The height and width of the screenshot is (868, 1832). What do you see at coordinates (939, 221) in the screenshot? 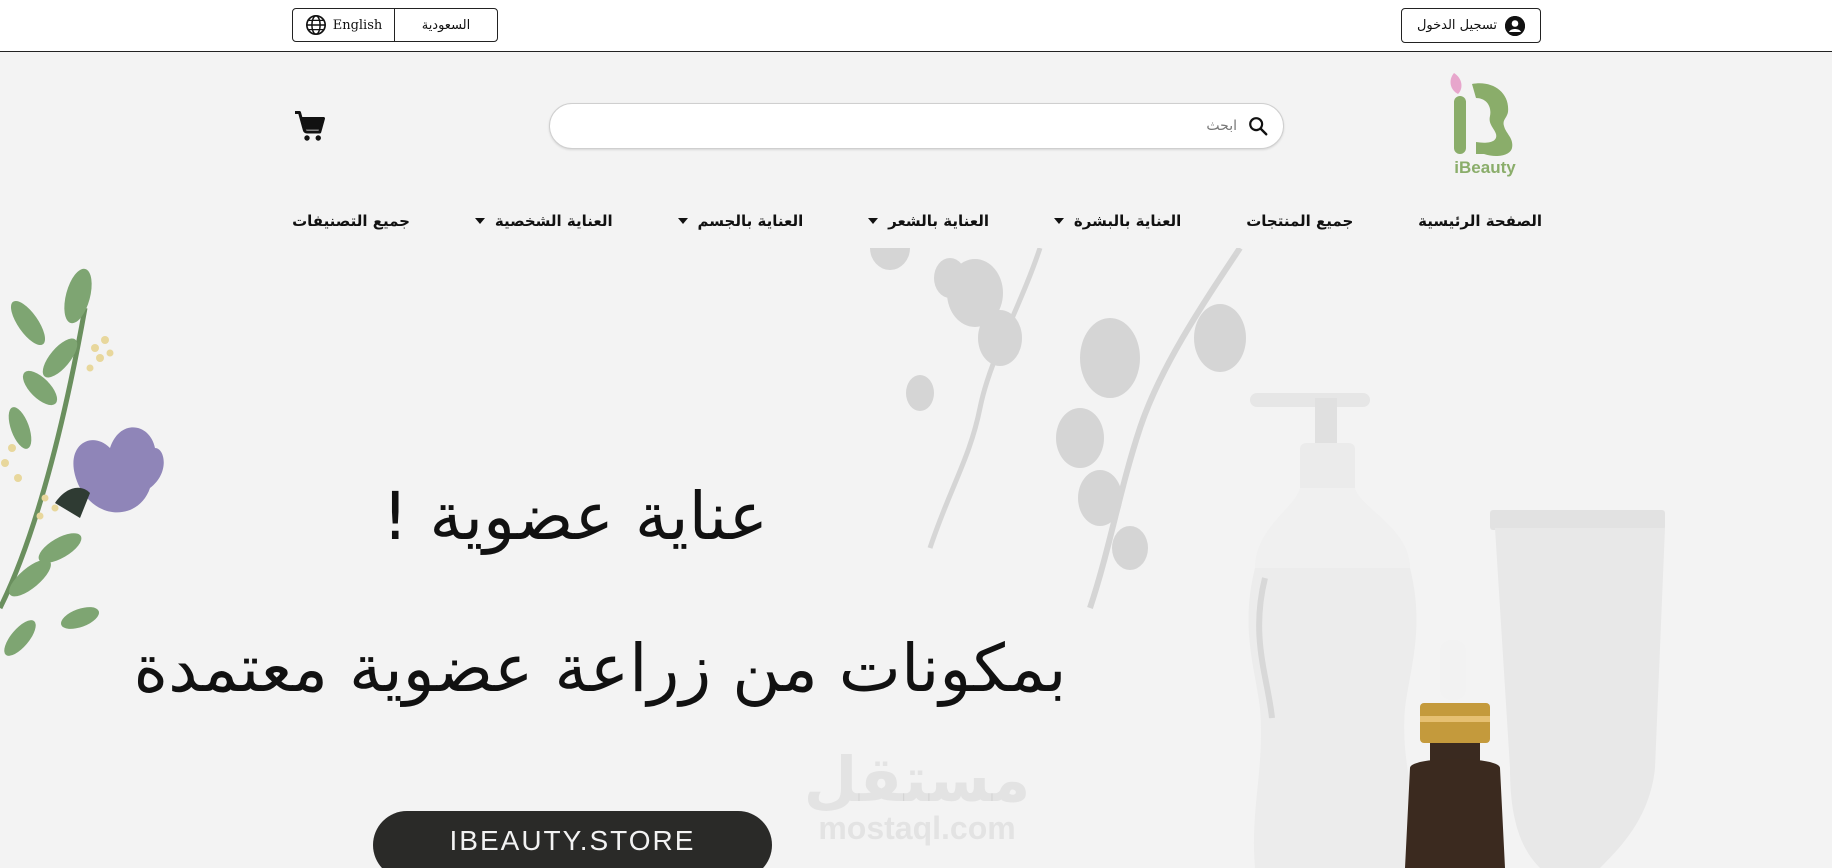
I see `nav-label: العناية بالشعر` at bounding box center [939, 221].